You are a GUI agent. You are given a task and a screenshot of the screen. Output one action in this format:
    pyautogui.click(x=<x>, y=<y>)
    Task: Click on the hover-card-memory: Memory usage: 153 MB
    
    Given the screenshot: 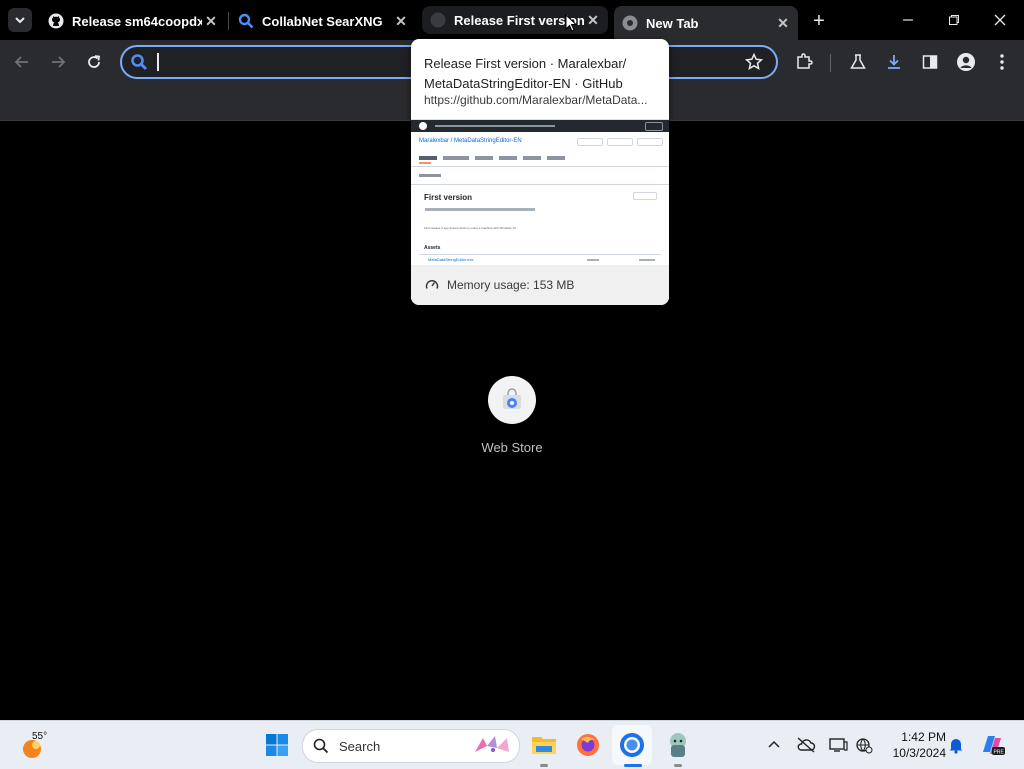 What is the action you would take?
    pyautogui.click(x=540, y=285)
    